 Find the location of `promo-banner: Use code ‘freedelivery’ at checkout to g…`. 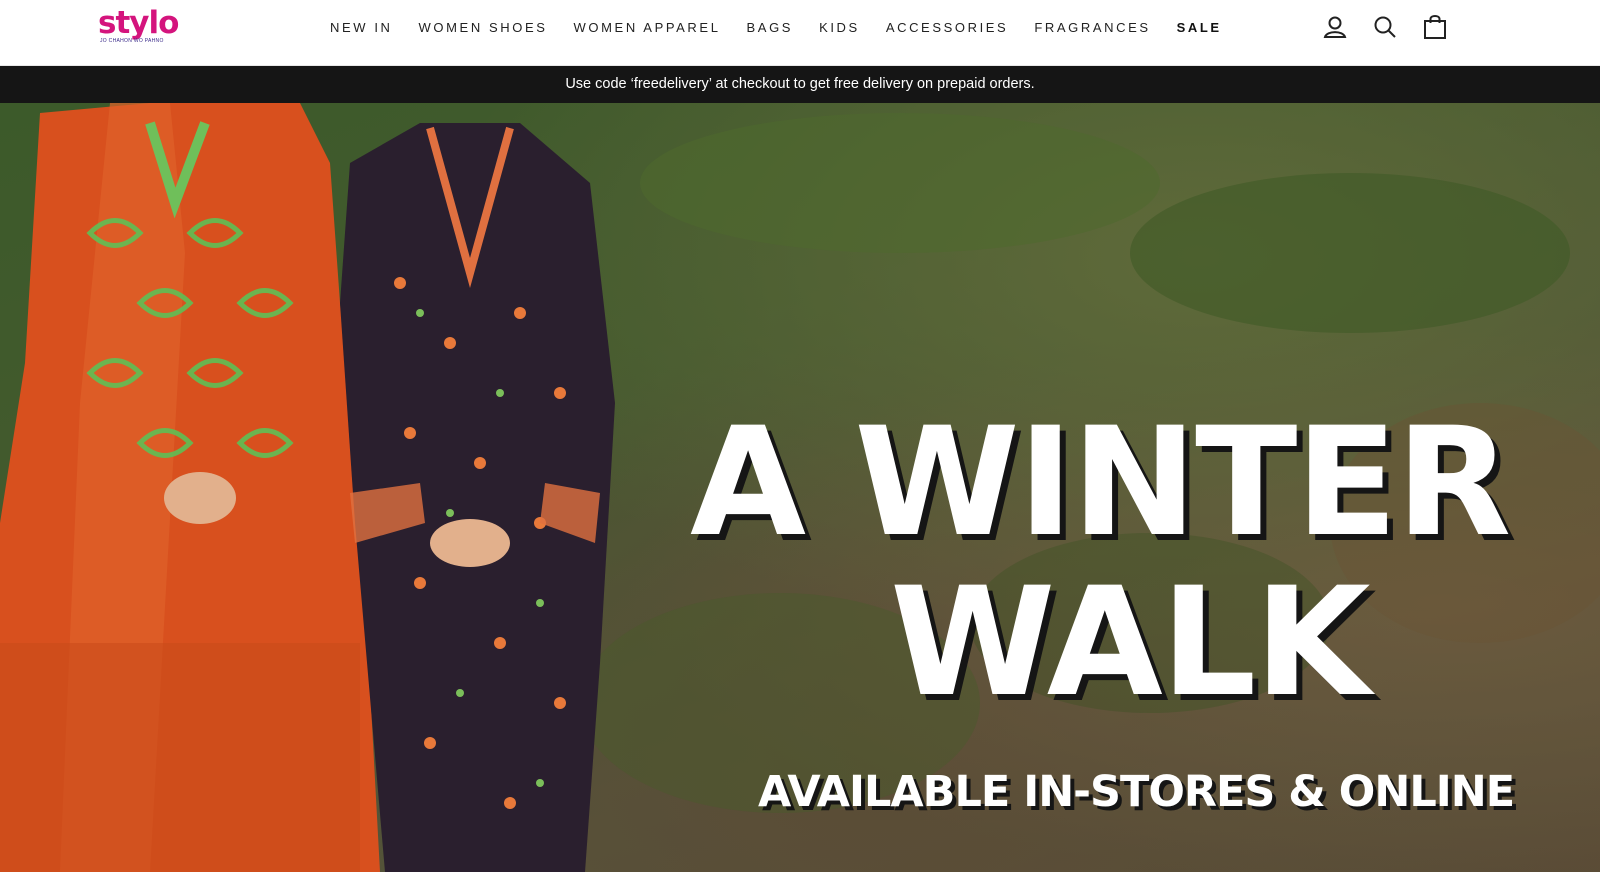

promo-banner: Use code ‘freedelivery’ at checkout to g… is located at coordinates (800, 84).